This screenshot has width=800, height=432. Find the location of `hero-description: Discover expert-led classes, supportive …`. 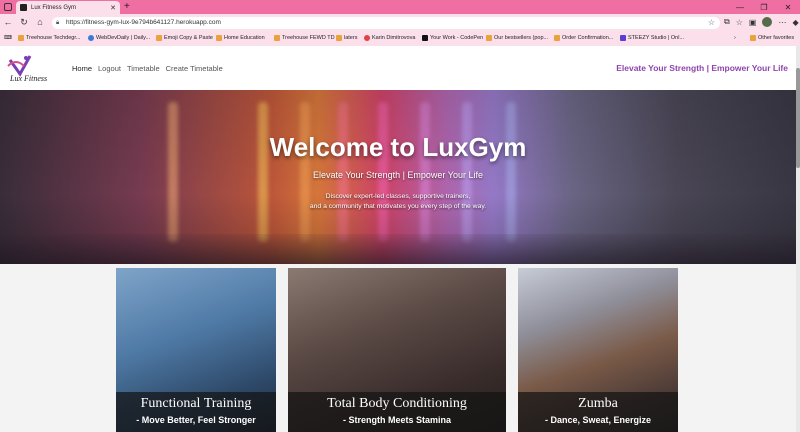

hero-description: Discover expert-led classes, supportive … is located at coordinates (398, 202).